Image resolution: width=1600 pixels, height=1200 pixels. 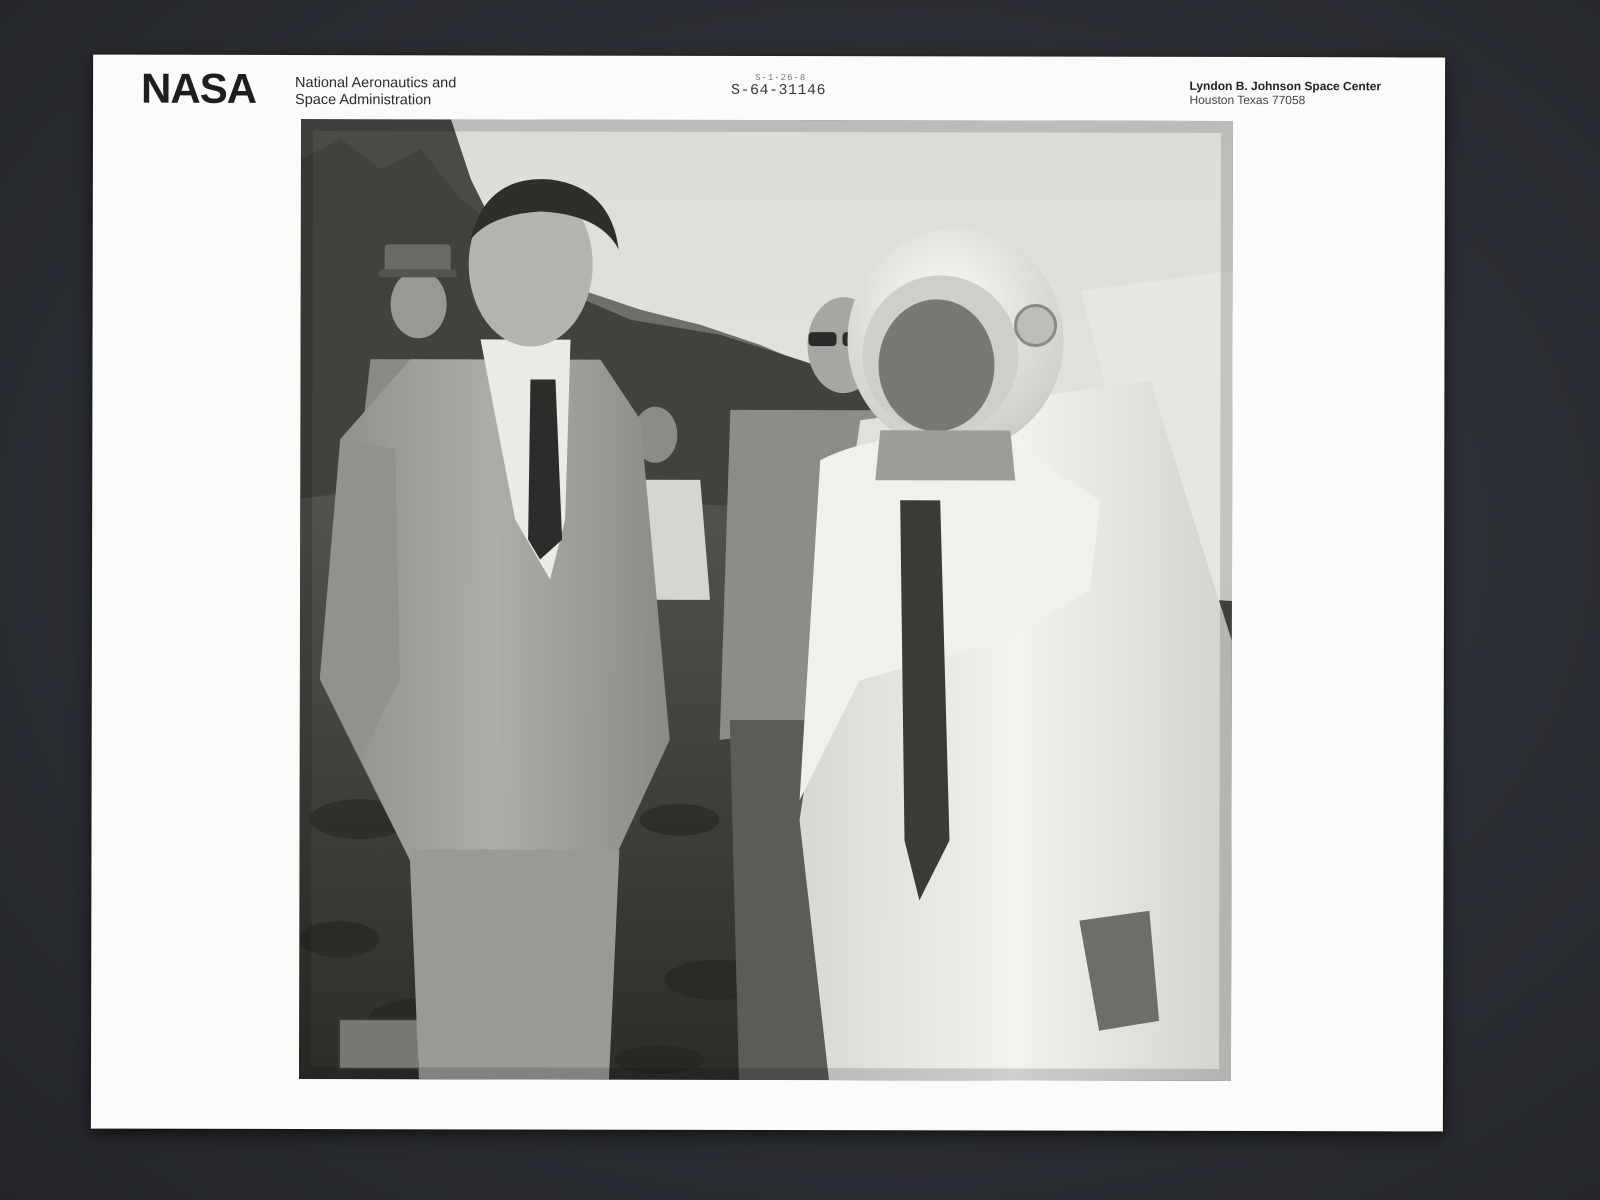 What do you see at coordinates (1247, 100) in the screenshot?
I see `center-line-2: Houston Texas 77058` at bounding box center [1247, 100].